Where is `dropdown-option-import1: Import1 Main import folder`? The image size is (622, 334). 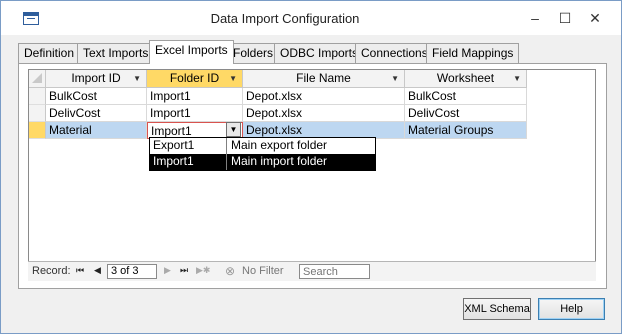 dropdown-option-import1: Import1 Main import folder is located at coordinates (262, 162).